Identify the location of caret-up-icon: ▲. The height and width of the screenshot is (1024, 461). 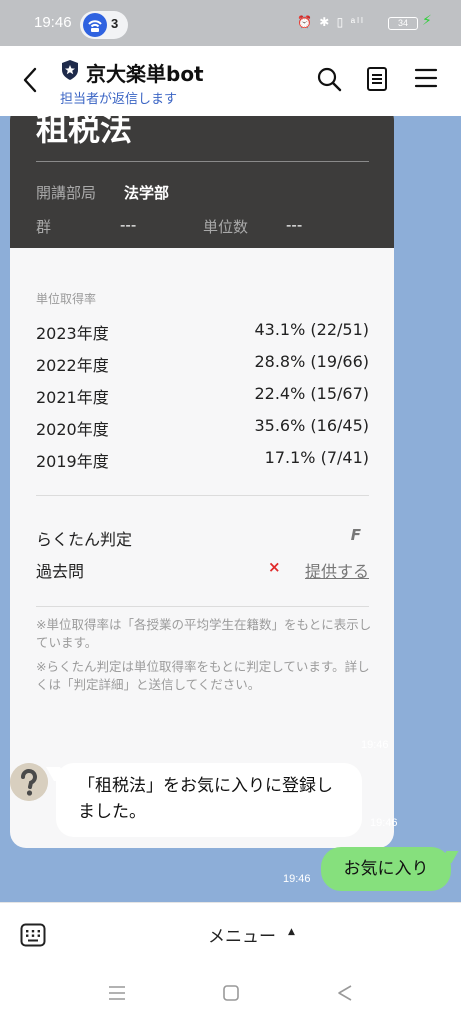
(291, 932).